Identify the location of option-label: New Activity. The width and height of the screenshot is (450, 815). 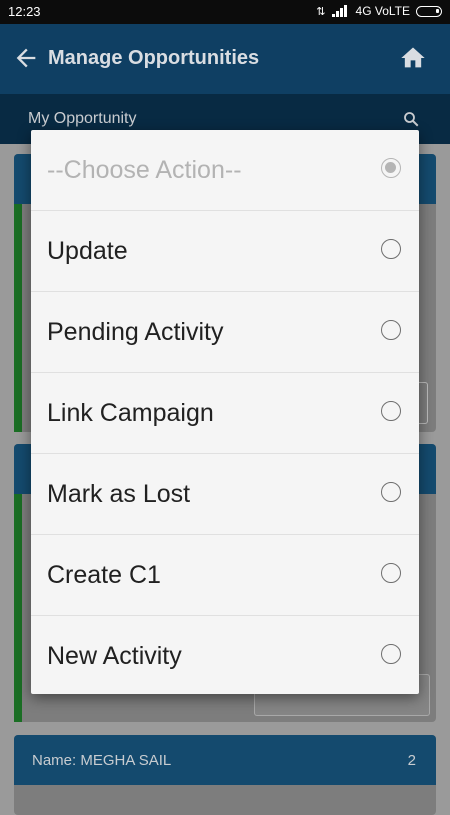
(114, 656).